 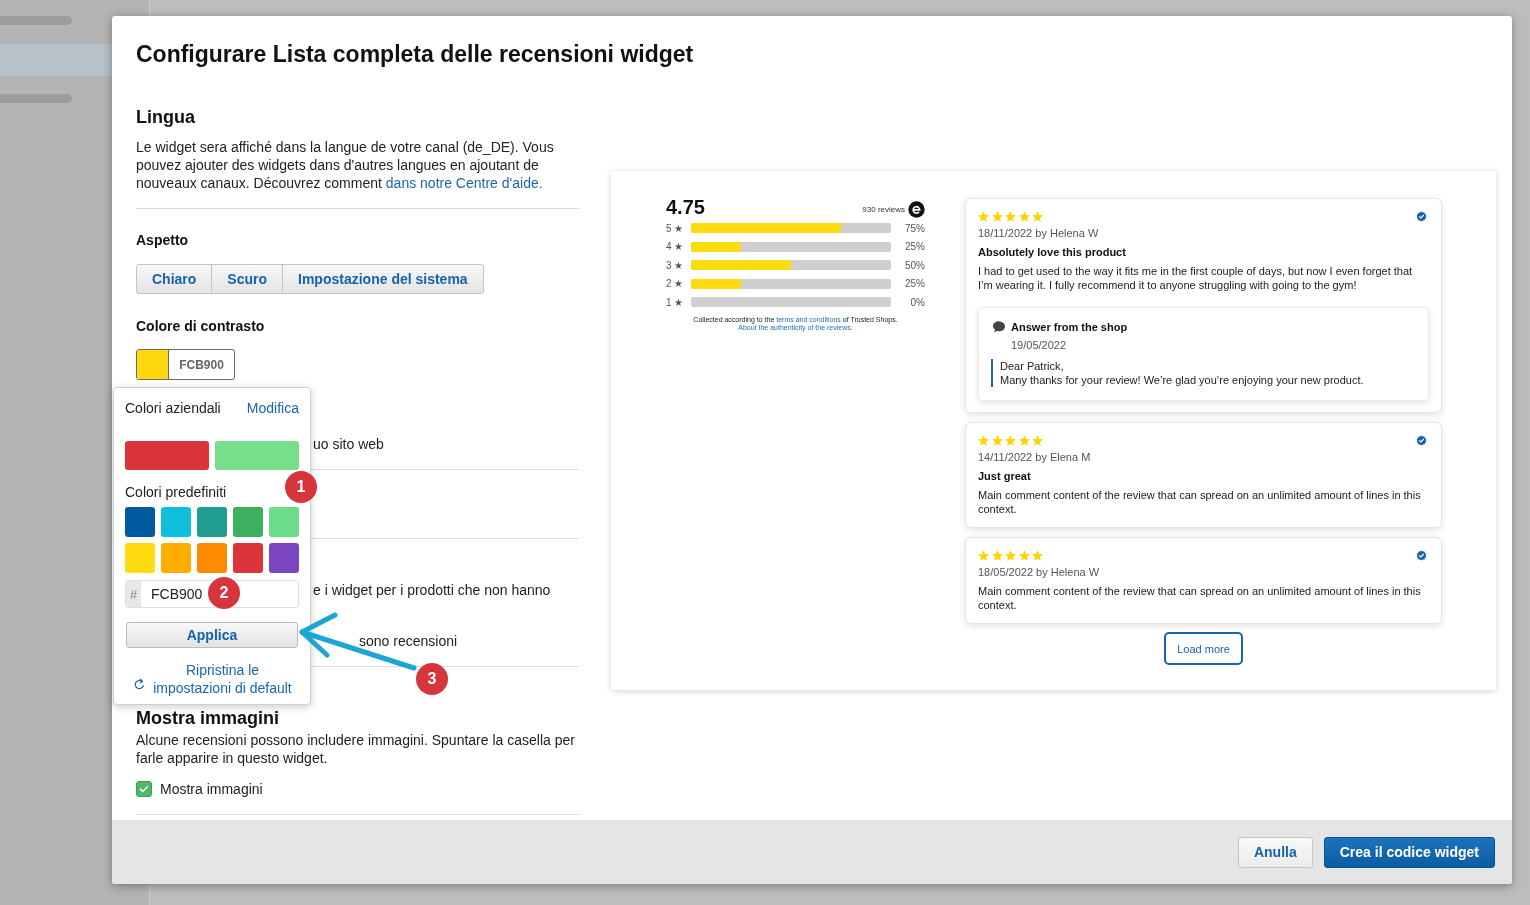 What do you see at coordinates (675, 247) in the screenshot?
I see `rating-label: 4 ★` at bounding box center [675, 247].